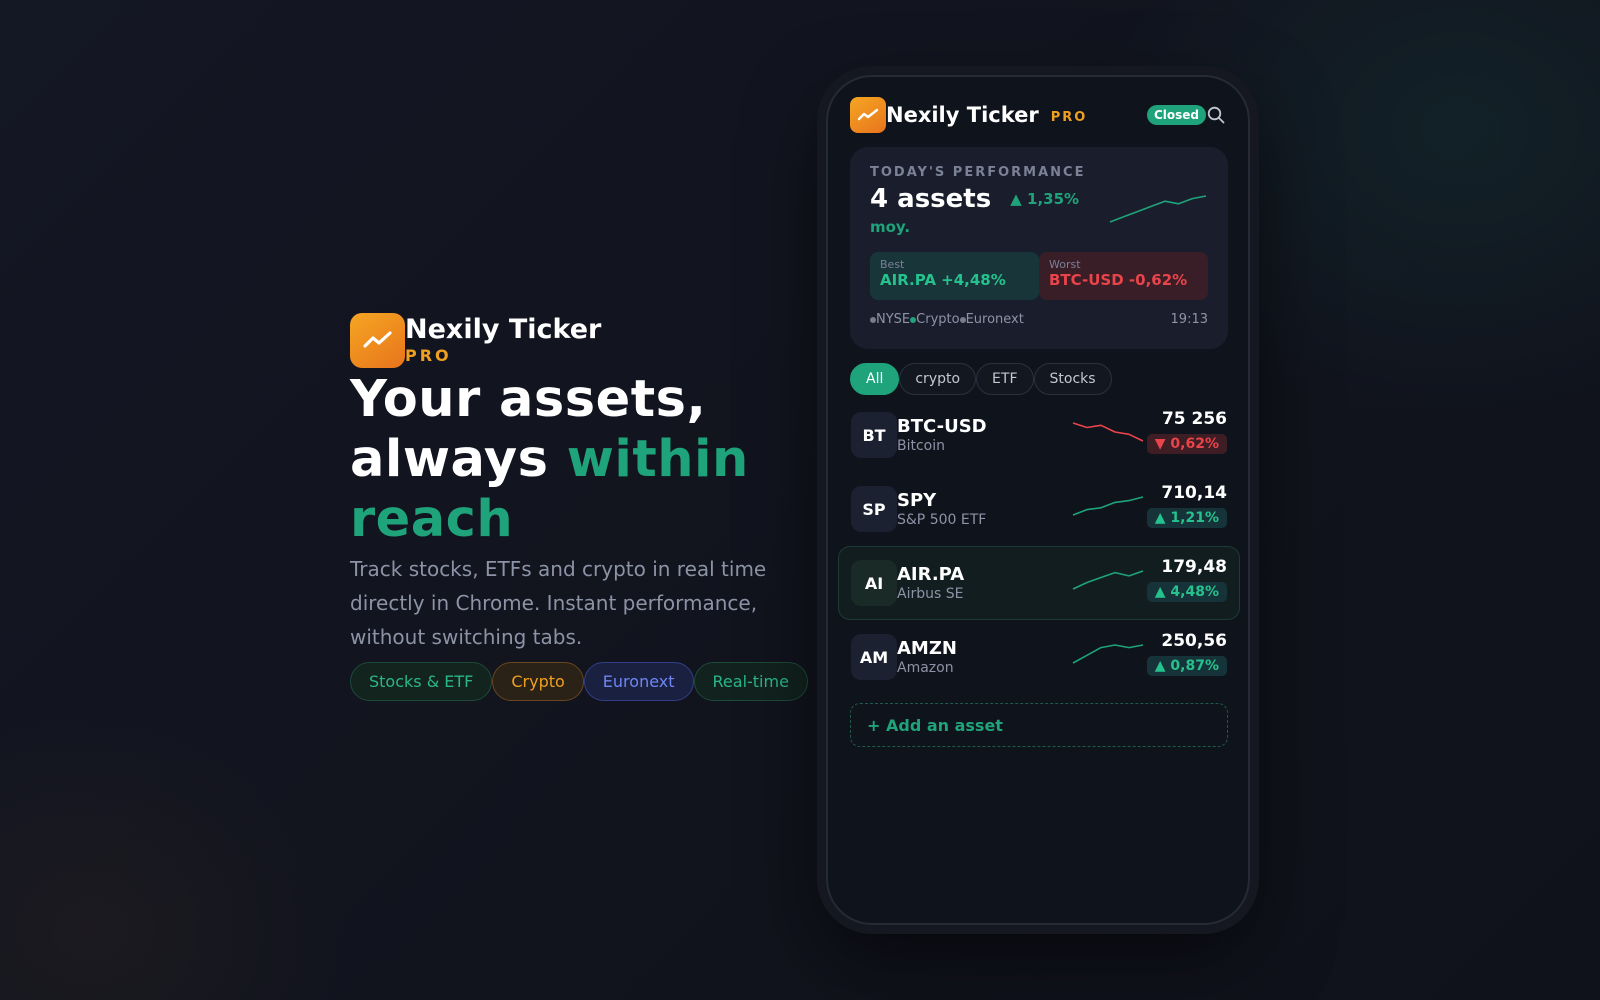 The width and height of the screenshot is (1600, 1000). I want to click on market-crypto: Crypto, so click(938, 319).